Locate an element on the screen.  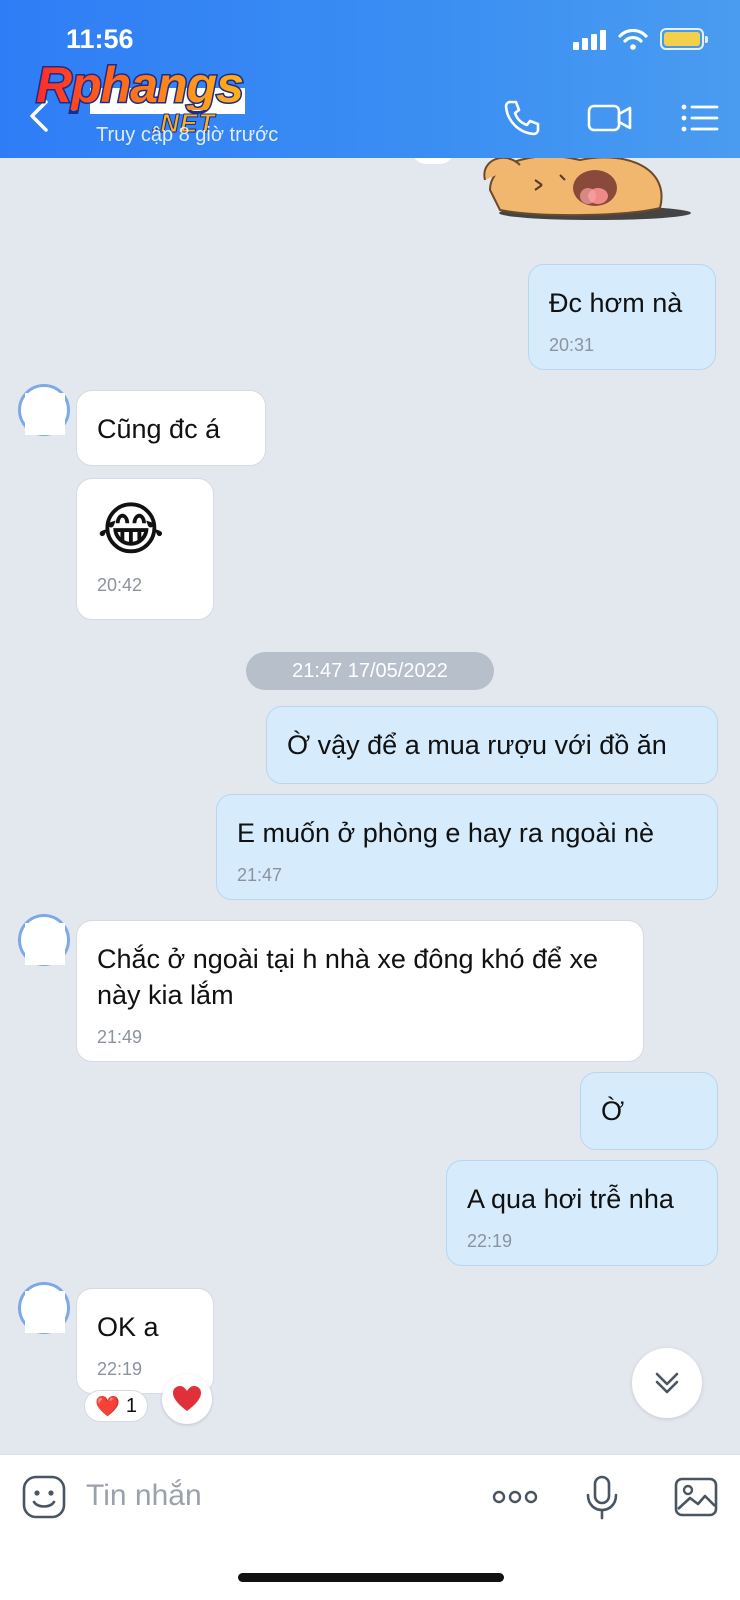
phone-icon is located at coordinates (522, 118).